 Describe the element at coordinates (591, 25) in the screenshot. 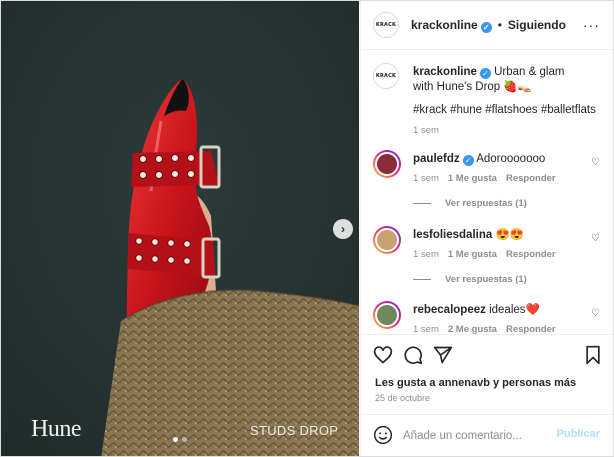

I see `more-options-icon: ···` at that location.